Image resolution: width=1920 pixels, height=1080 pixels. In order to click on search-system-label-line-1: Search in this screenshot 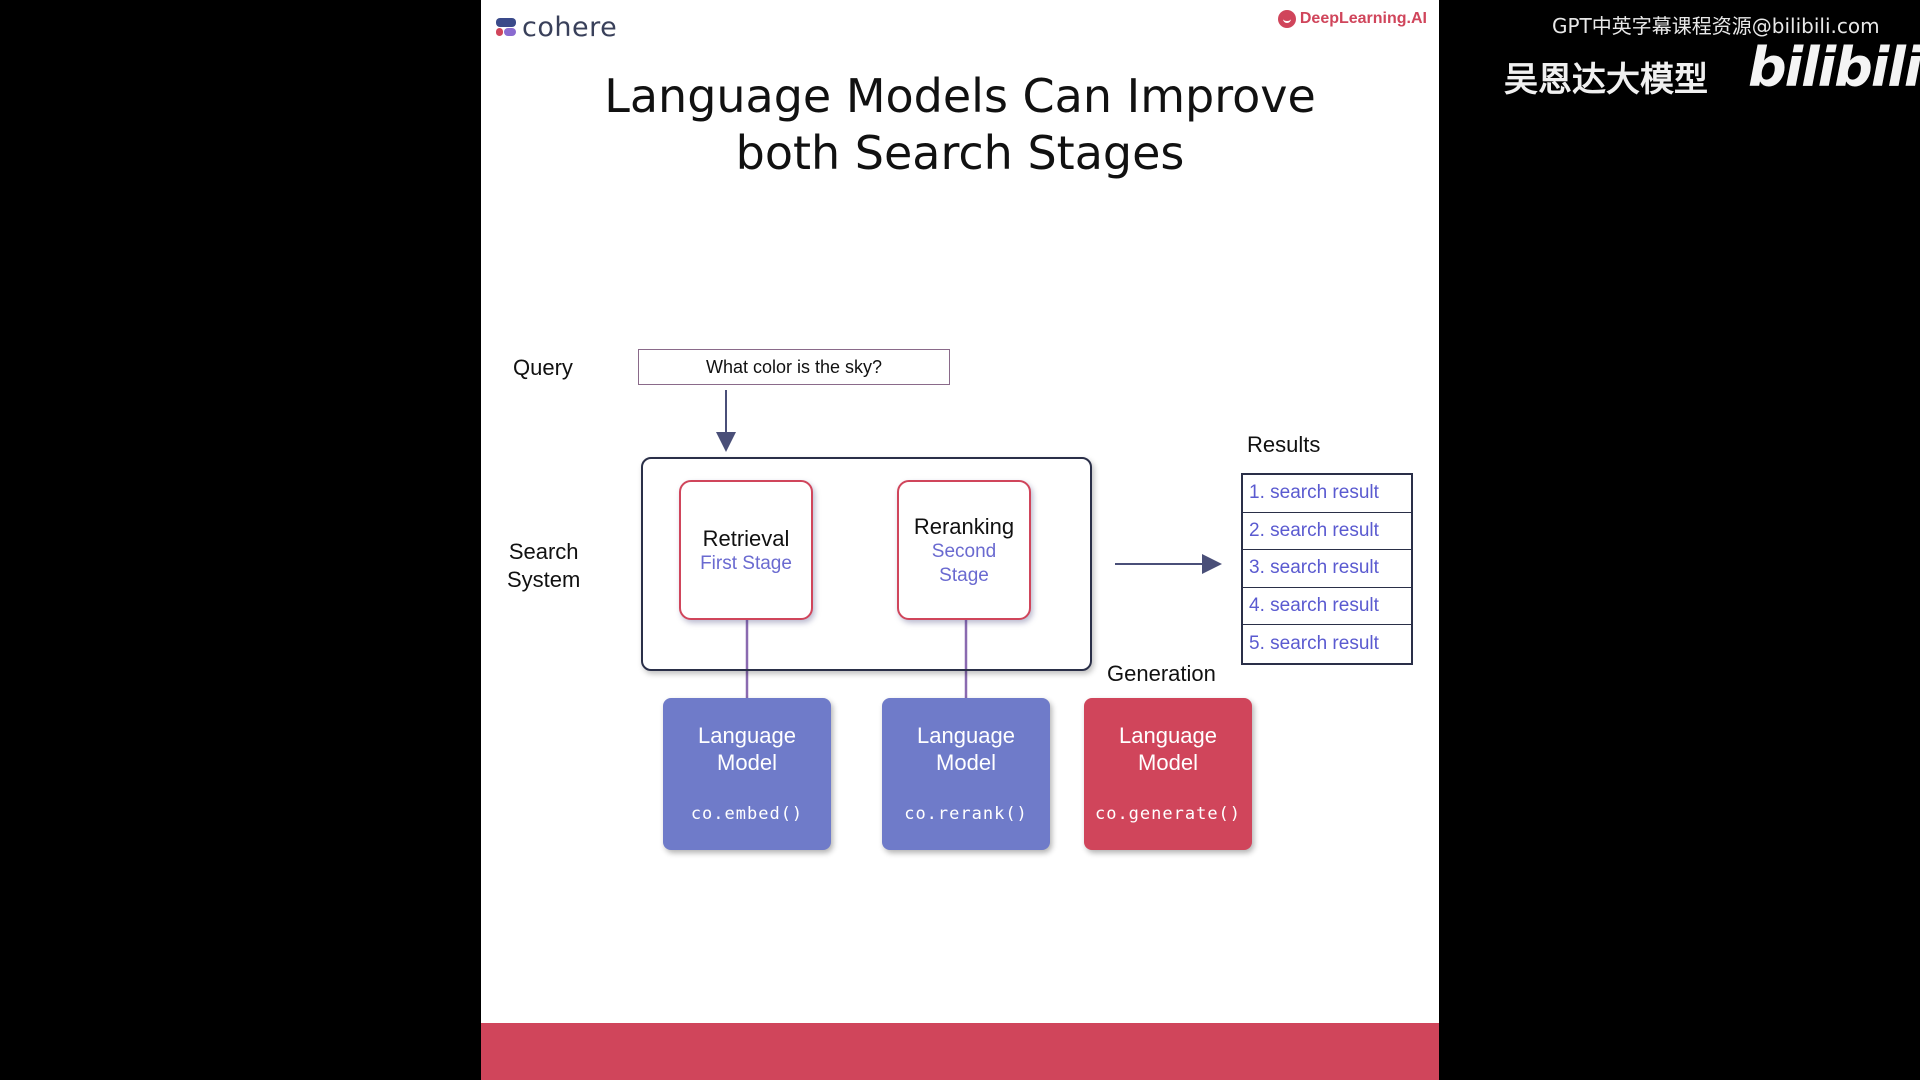, I will do `click(543, 551)`.